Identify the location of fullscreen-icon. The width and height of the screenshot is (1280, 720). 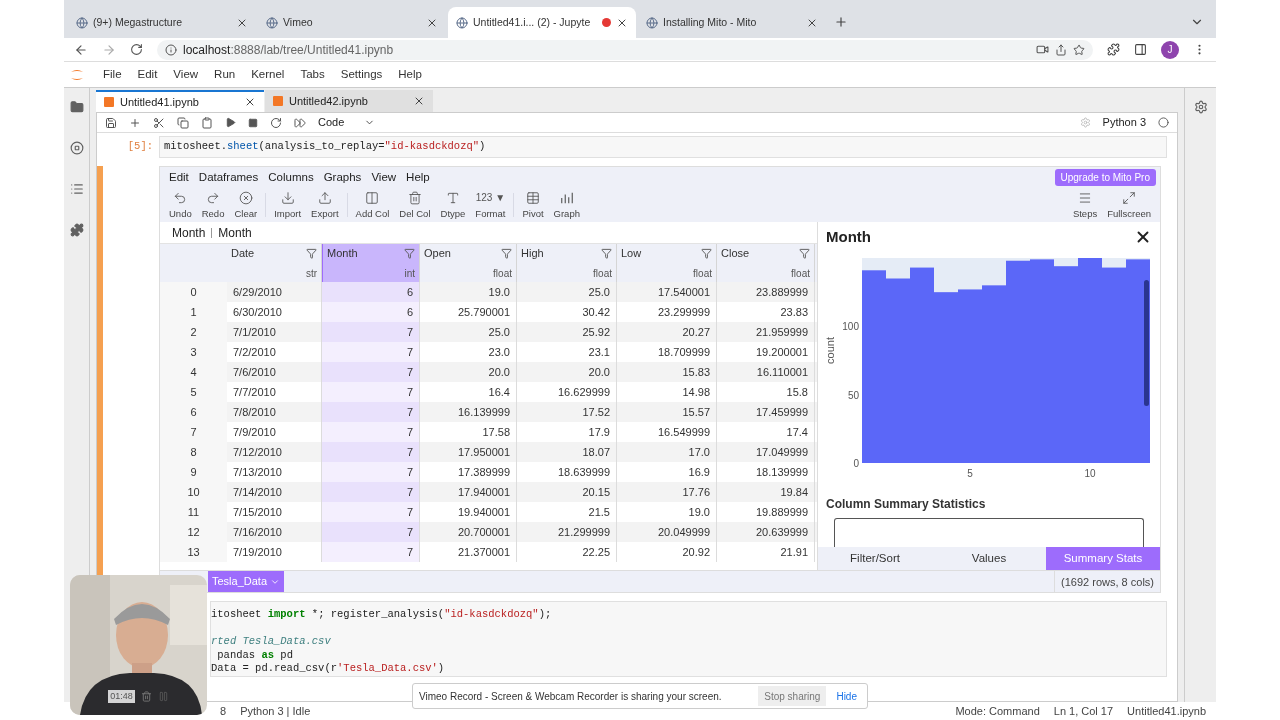
(1129, 198).